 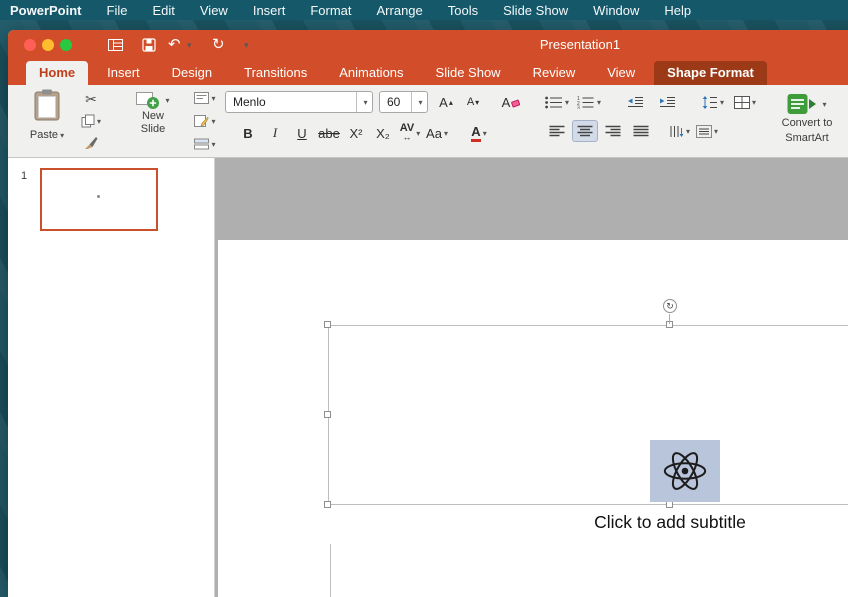 What do you see at coordinates (554, 73) in the screenshot?
I see `tab-review: Review` at bounding box center [554, 73].